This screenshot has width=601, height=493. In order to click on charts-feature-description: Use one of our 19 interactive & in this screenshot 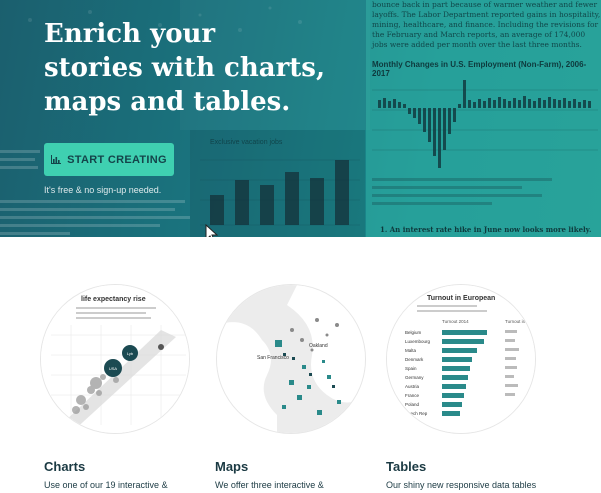, I will do `click(106, 485)`.